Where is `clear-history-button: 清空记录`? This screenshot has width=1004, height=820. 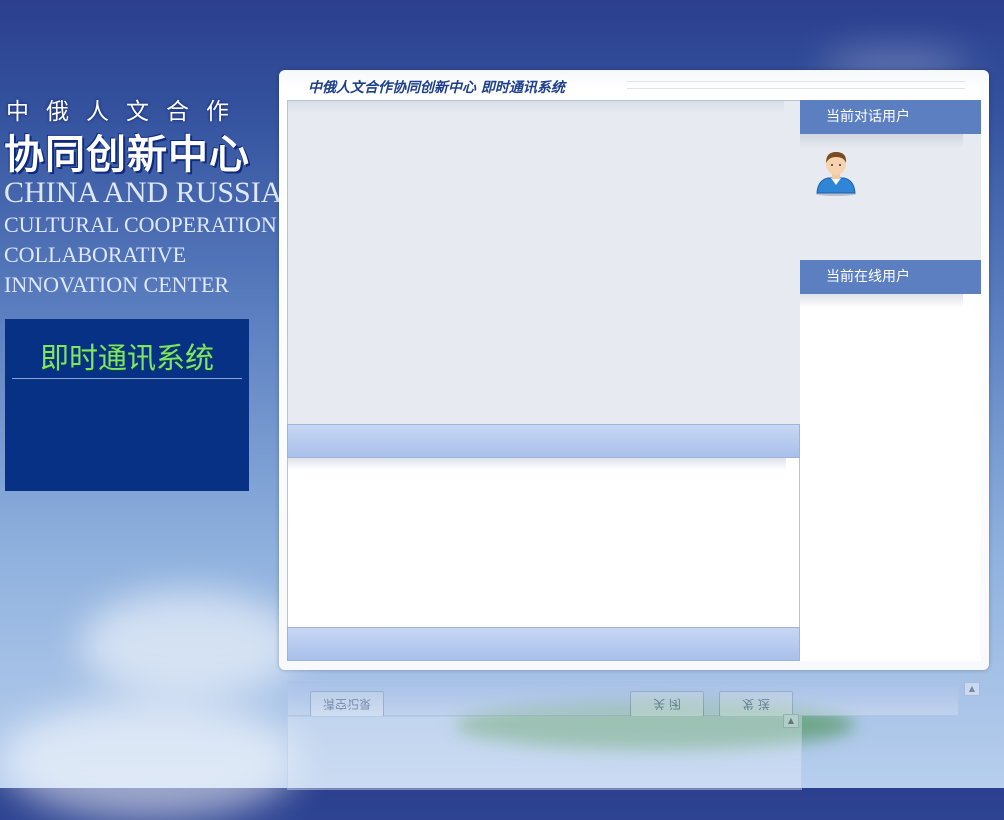
clear-history-button: 清空记录 is located at coordinates (347, 704).